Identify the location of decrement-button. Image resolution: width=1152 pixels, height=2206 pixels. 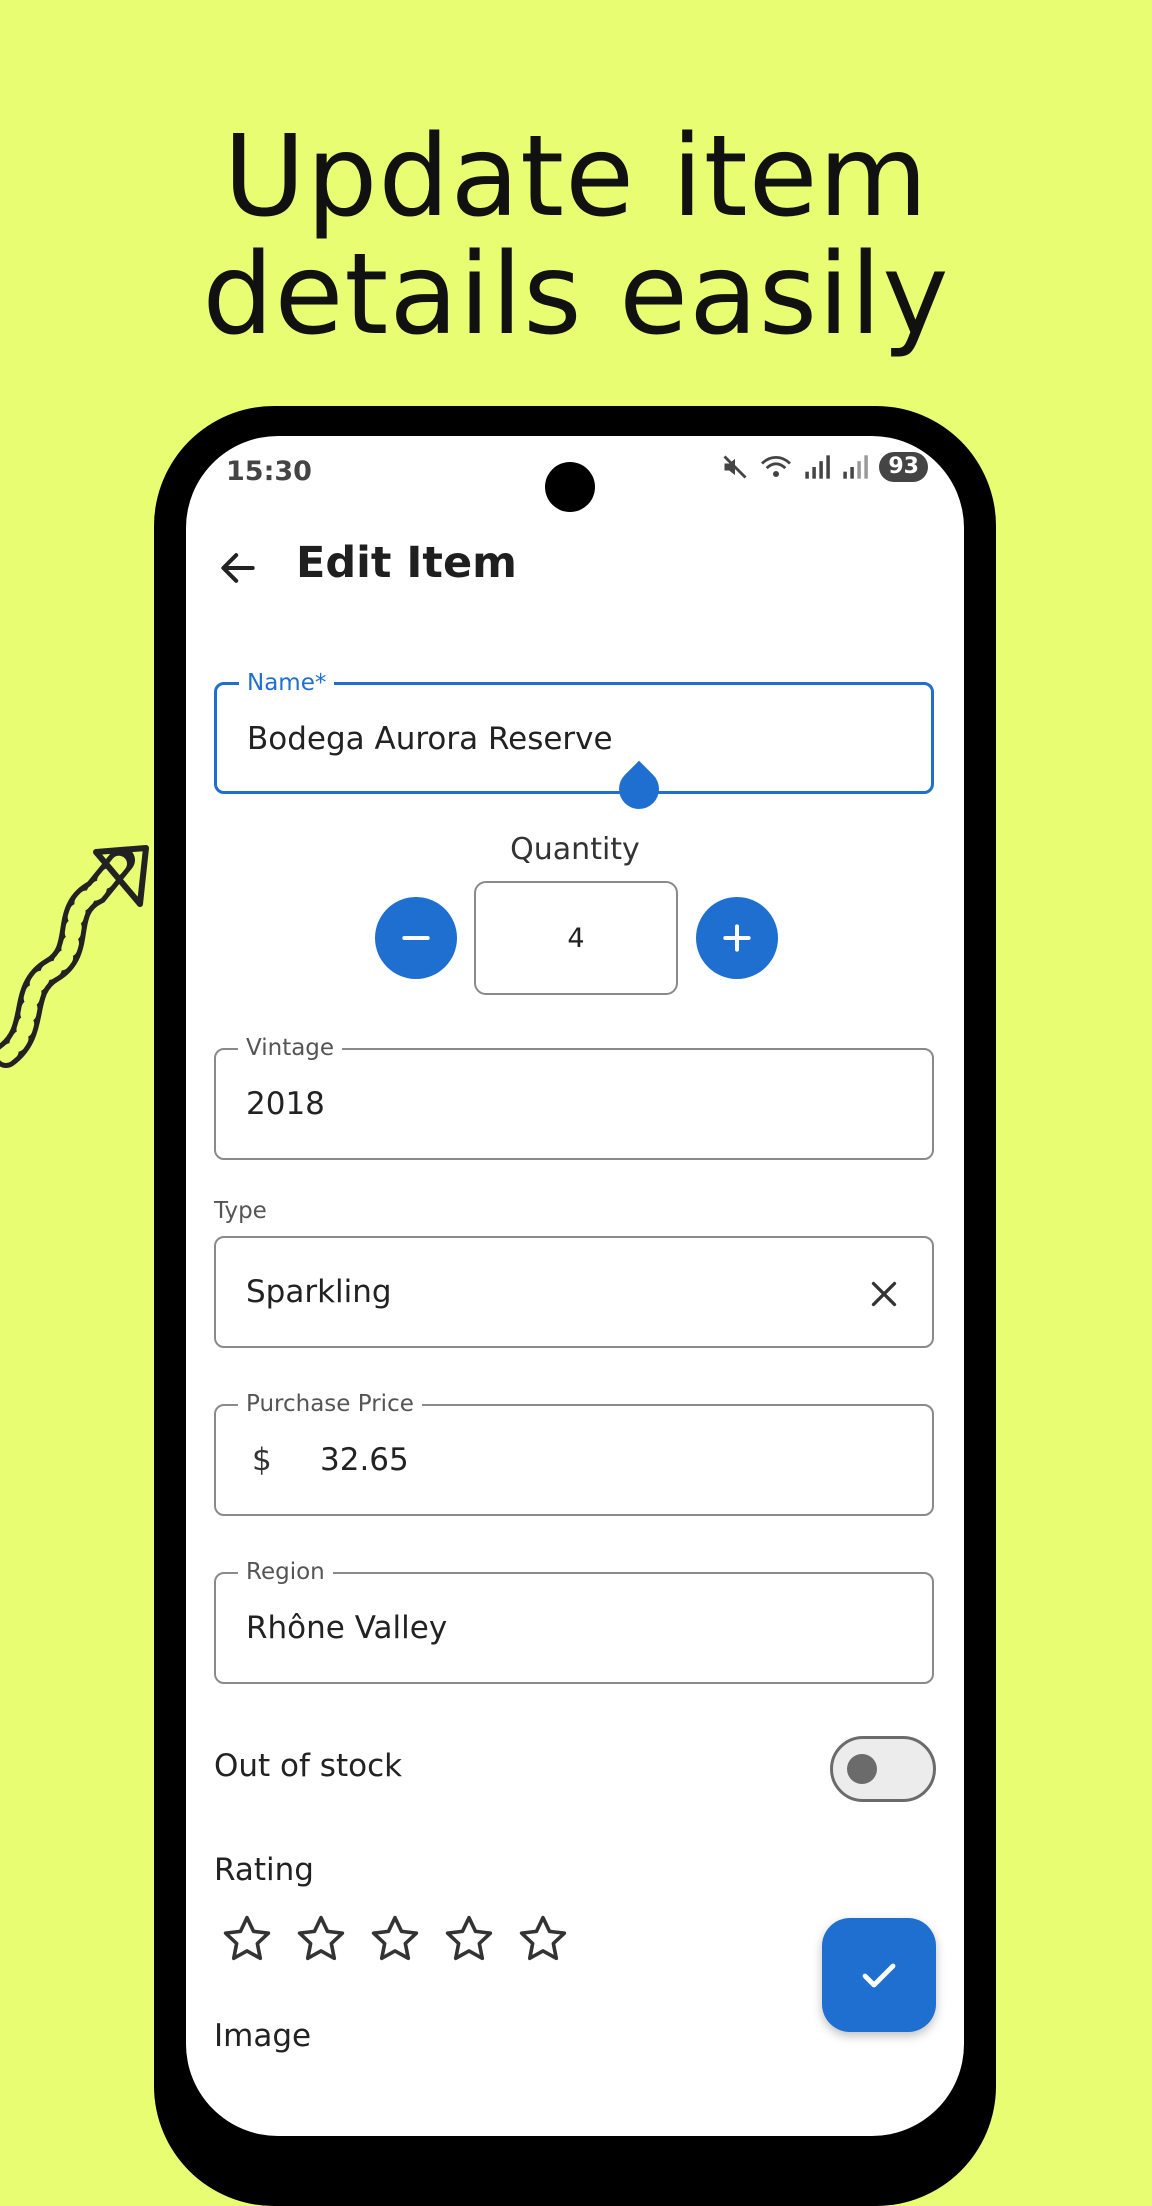
(416, 938).